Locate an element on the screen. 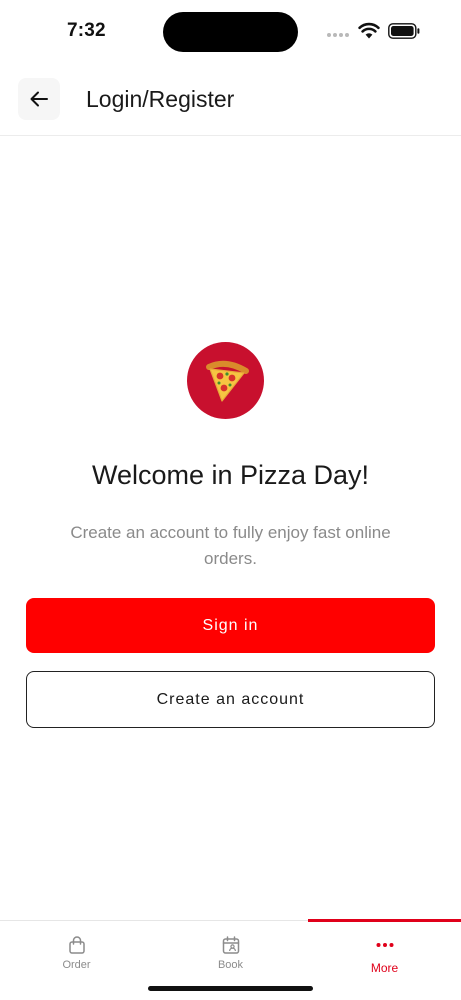 This screenshot has width=461, height=1000. calendar-user-icon is located at coordinates (230, 945).